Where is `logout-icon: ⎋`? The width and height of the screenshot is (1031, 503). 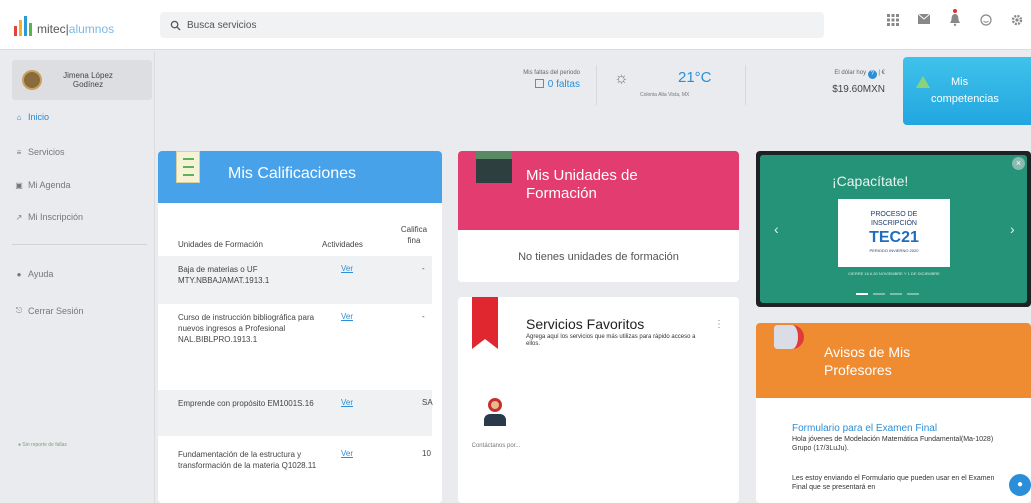 logout-icon: ⎋ is located at coordinates (19, 310).